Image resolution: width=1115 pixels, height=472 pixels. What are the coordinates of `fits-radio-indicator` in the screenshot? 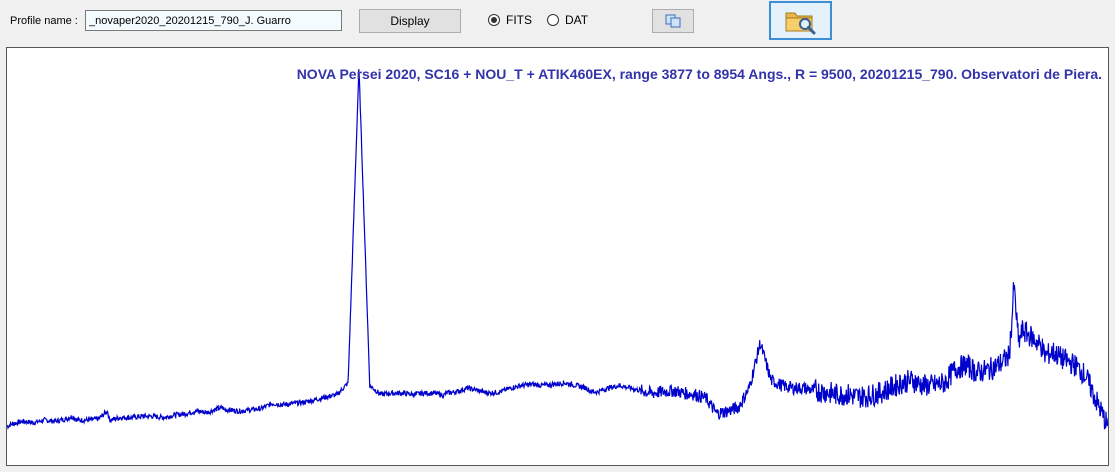 It's located at (494, 20).